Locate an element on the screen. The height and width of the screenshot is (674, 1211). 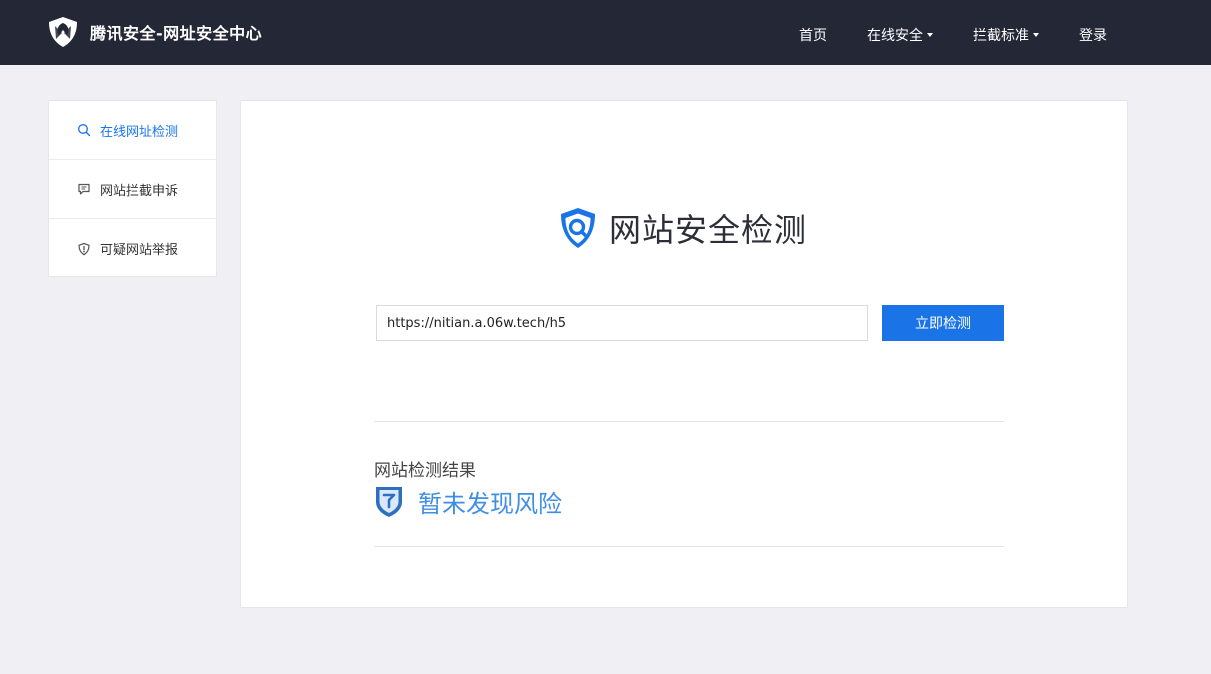
url-input is located at coordinates (622, 323).